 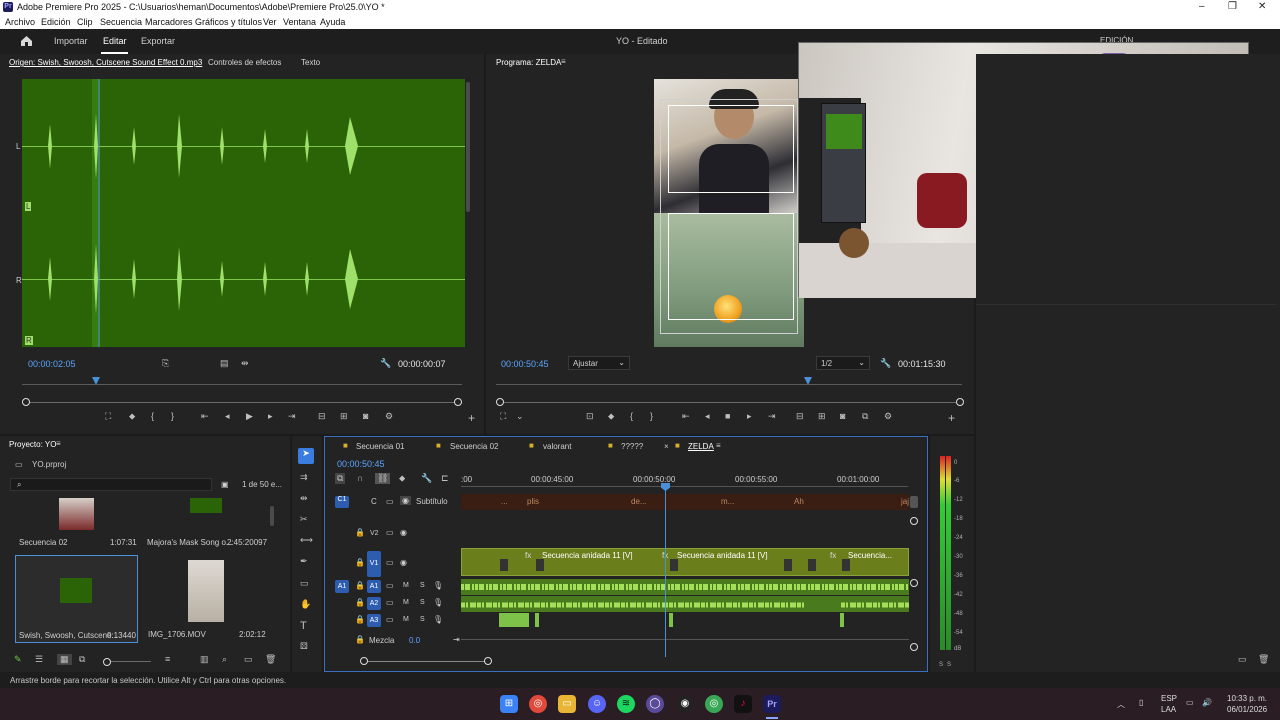 I want to click on folder-icon: ▭, so click(x=1242, y=659).